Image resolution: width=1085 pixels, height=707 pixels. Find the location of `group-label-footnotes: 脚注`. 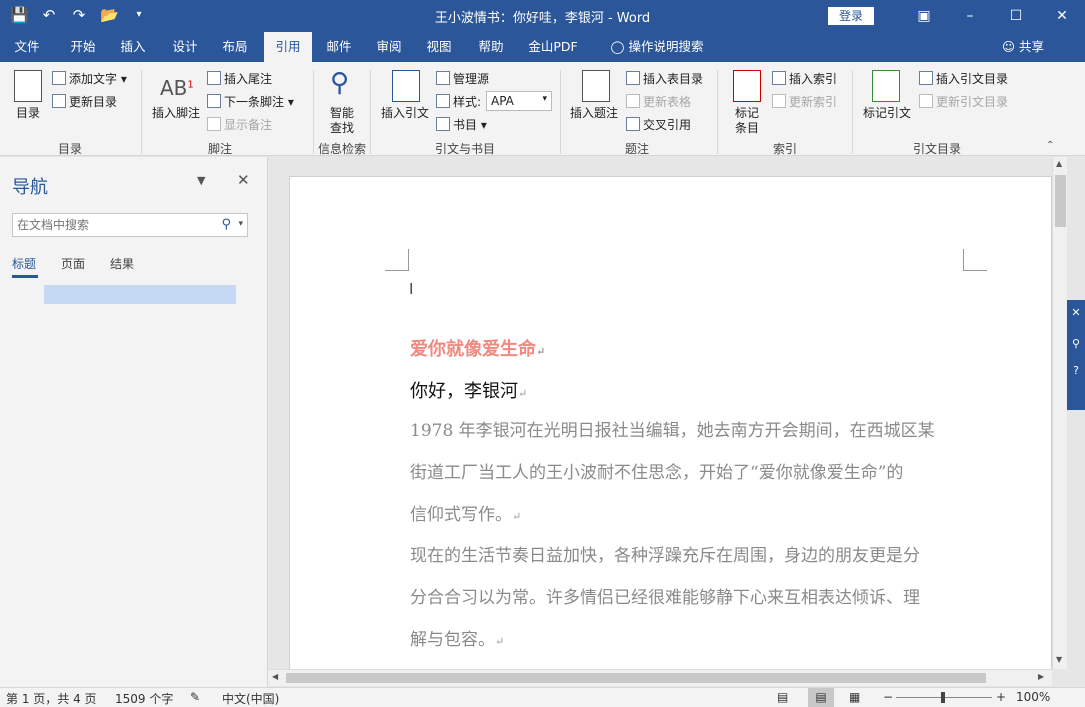

group-label-footnotes: 脚注 is located at coordinates (219, 149).